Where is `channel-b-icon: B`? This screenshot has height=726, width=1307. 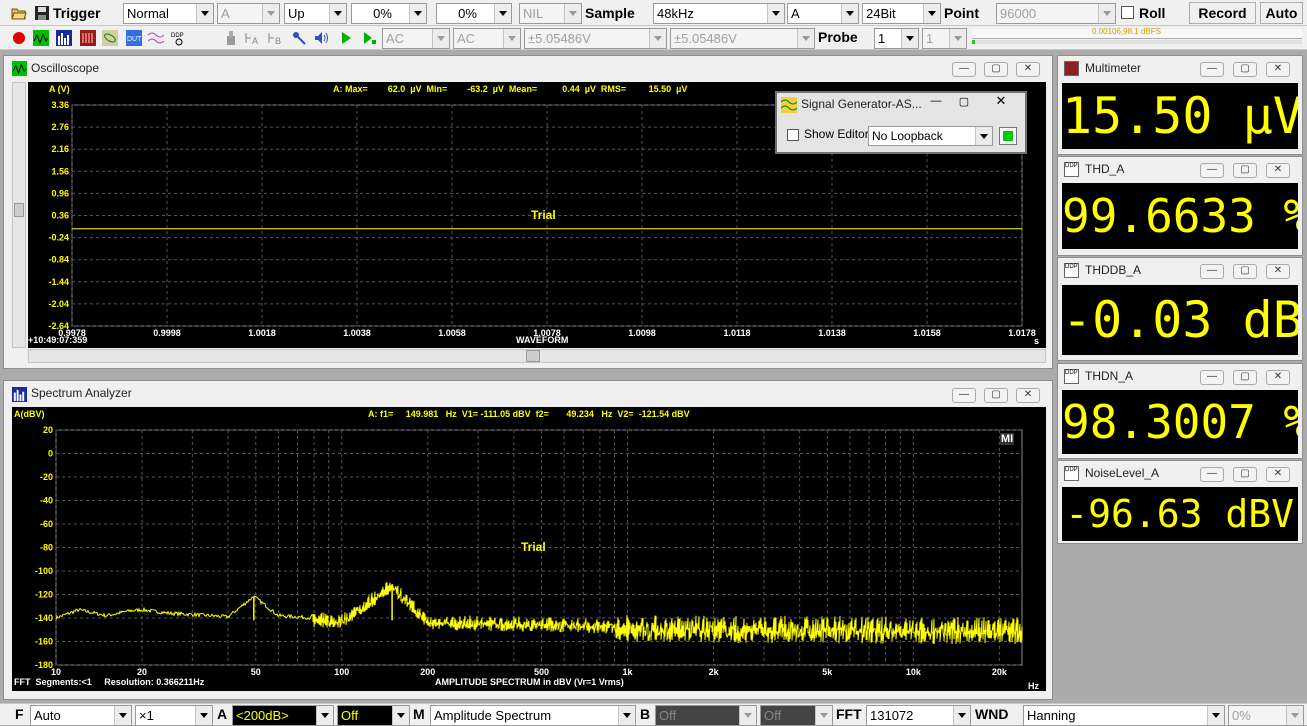
channel-b-icon: B is located at coordinates (276, 38).